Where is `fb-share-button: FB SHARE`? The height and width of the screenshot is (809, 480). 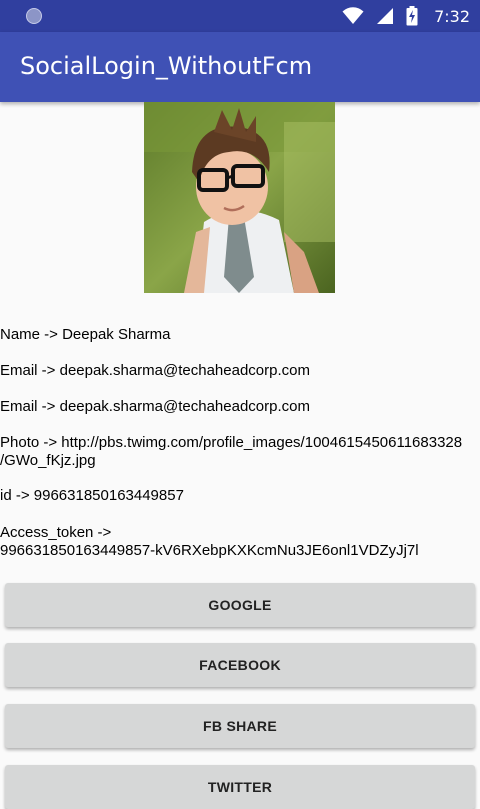
fb-share-button: FB SHARE is located at coordinates (240, 726).